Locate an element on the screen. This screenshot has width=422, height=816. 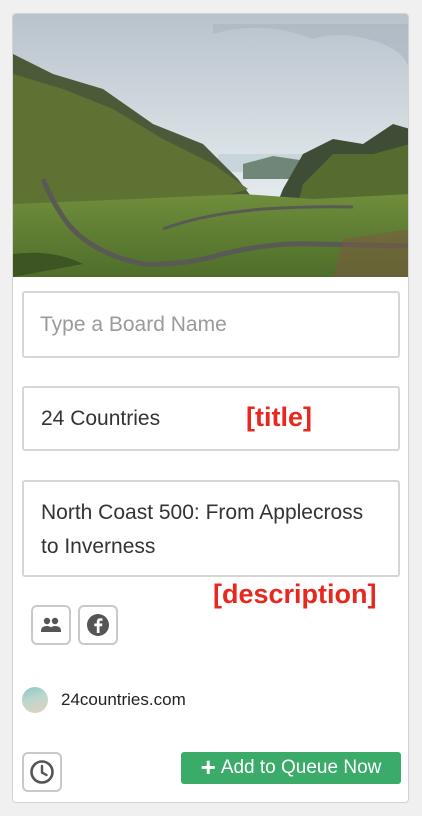
source-domain: 24countries.com is located at coordinates (123, 699).